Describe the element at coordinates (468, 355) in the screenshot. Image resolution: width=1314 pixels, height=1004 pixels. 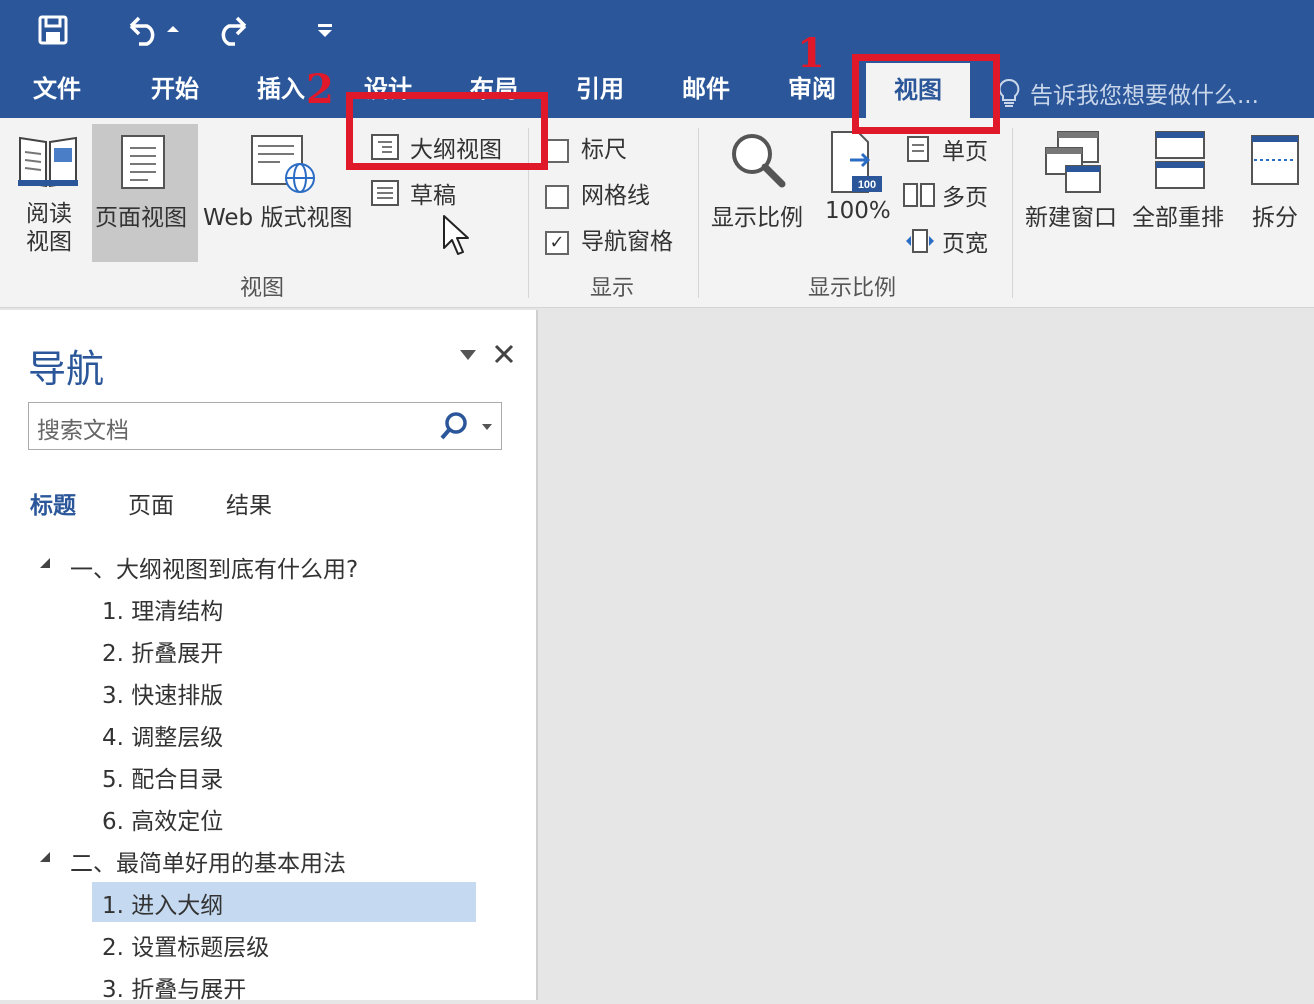
I see `chevron-down-icon` at that location.